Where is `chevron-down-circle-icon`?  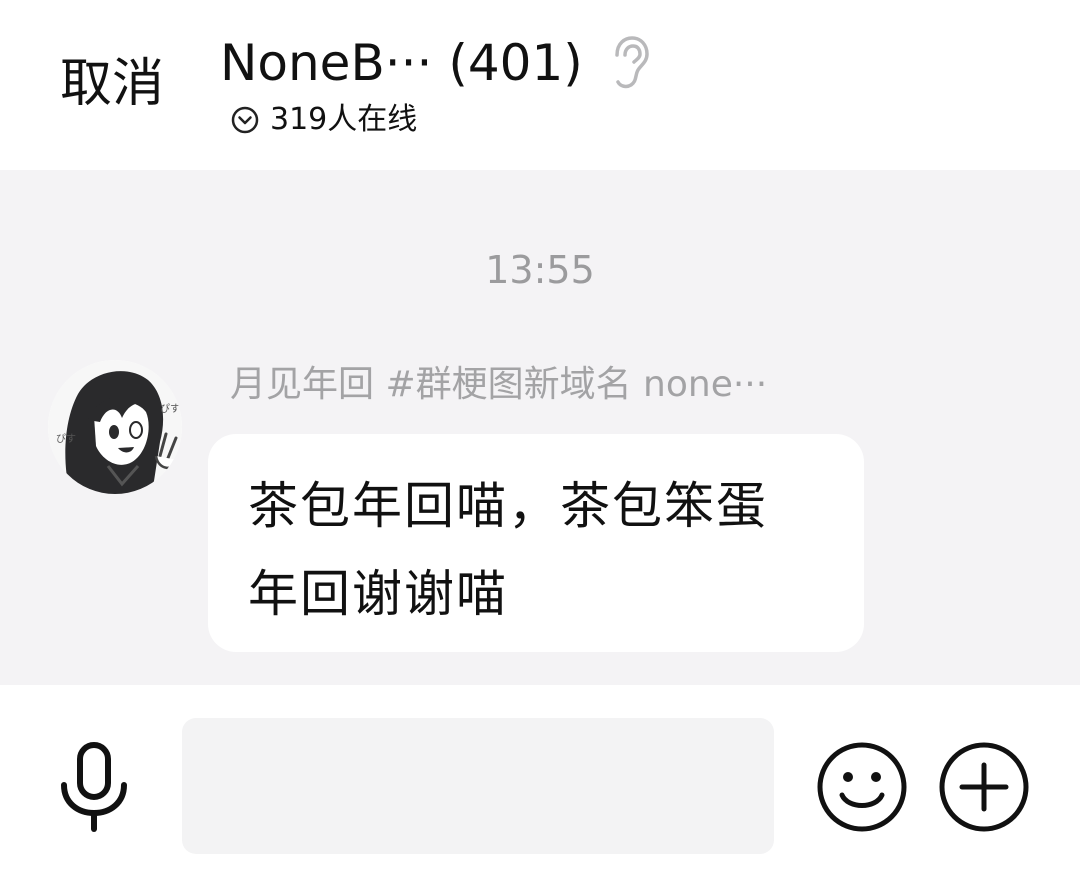 chevron-down-circle-icon is located at coordinates (245, 120).